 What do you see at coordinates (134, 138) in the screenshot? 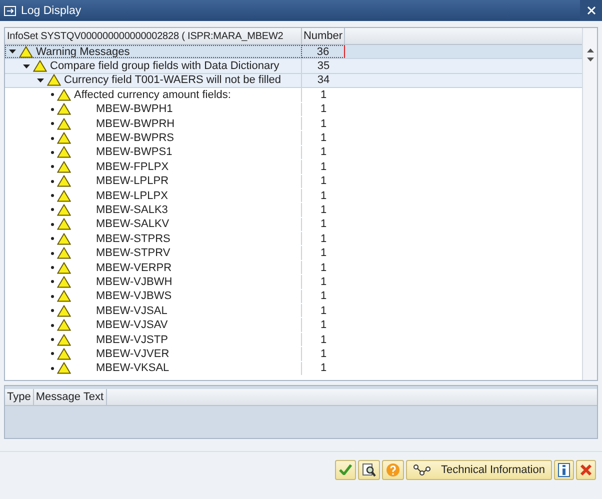
I see `message-text: MBEW-BWPRS` at bounding box center [134, 138].